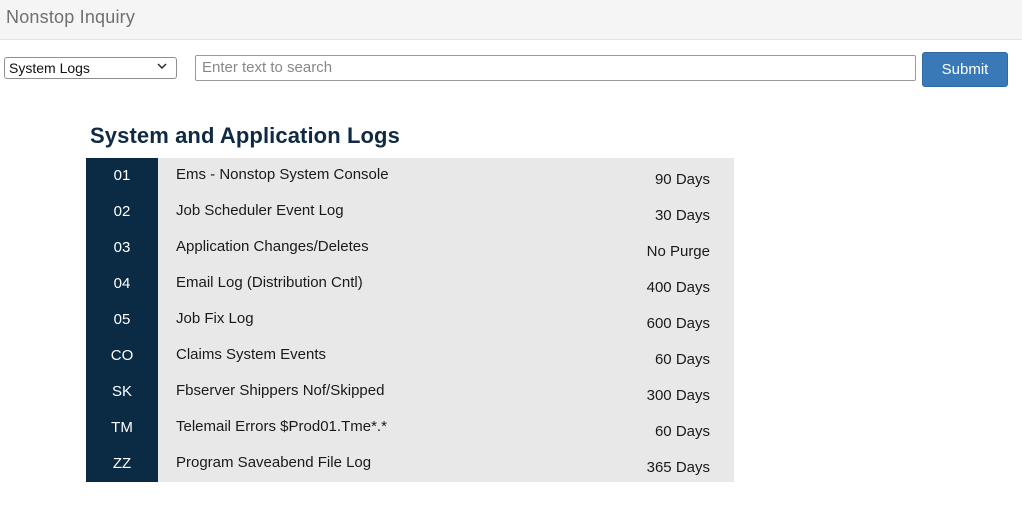 This screenshot has width=1022, height=509. Describe the element at coordinates (555, 68) in the screenshot. I see `search-input: Enter text to search` at that location.